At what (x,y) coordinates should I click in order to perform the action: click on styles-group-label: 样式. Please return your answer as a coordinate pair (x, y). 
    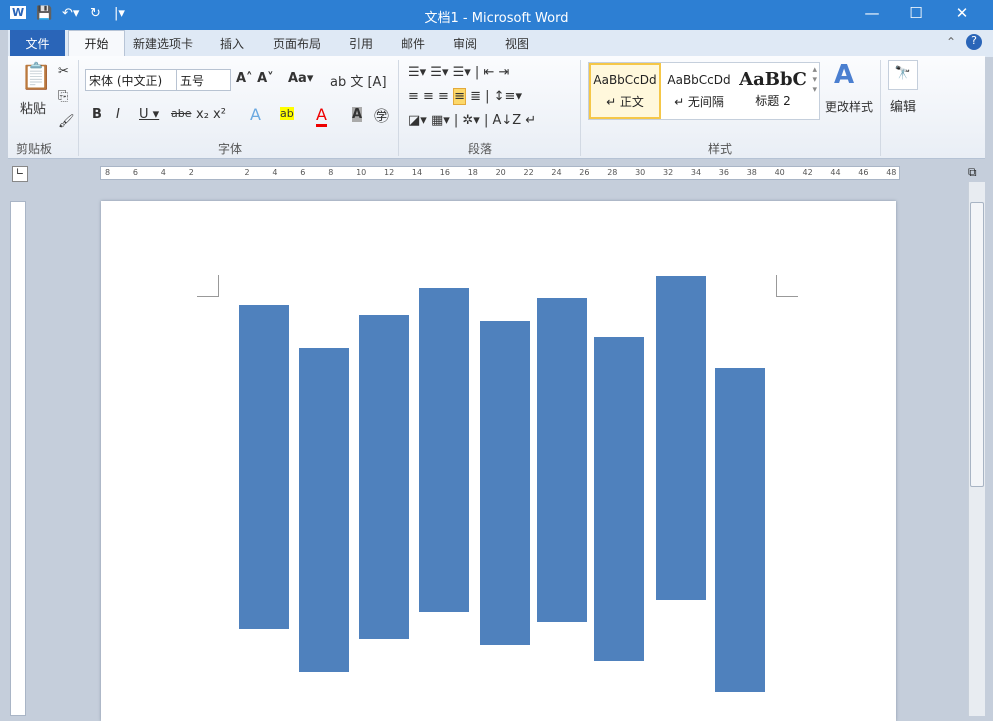
    Looking at the image, I should click on (720, 149).